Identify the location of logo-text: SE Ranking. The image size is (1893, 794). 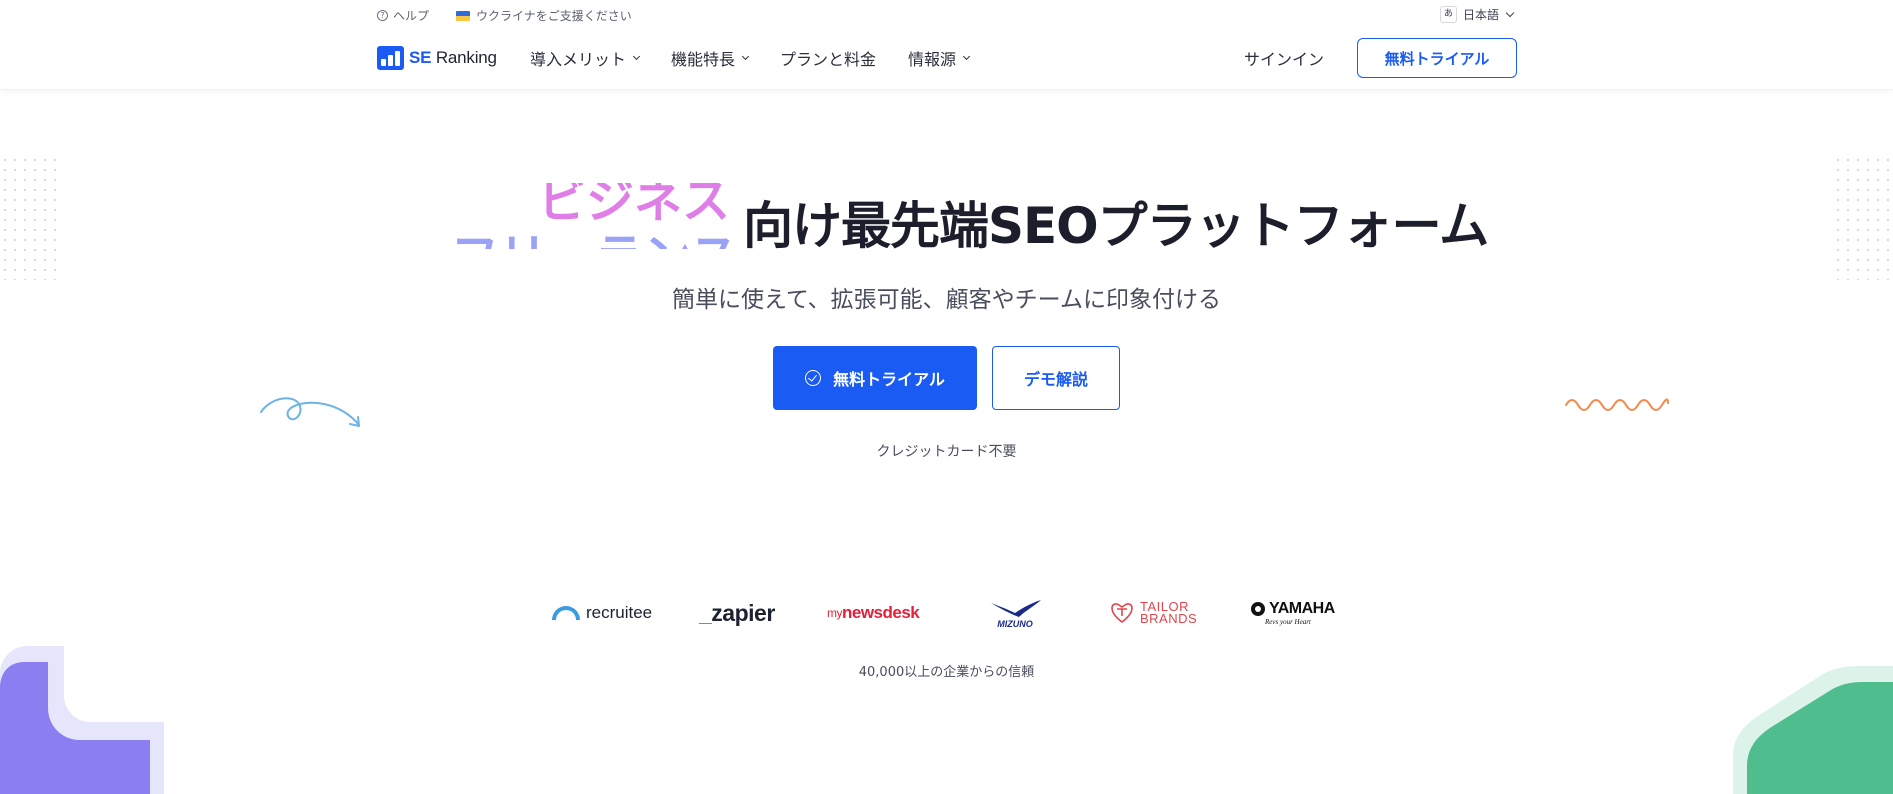
(453, 57).